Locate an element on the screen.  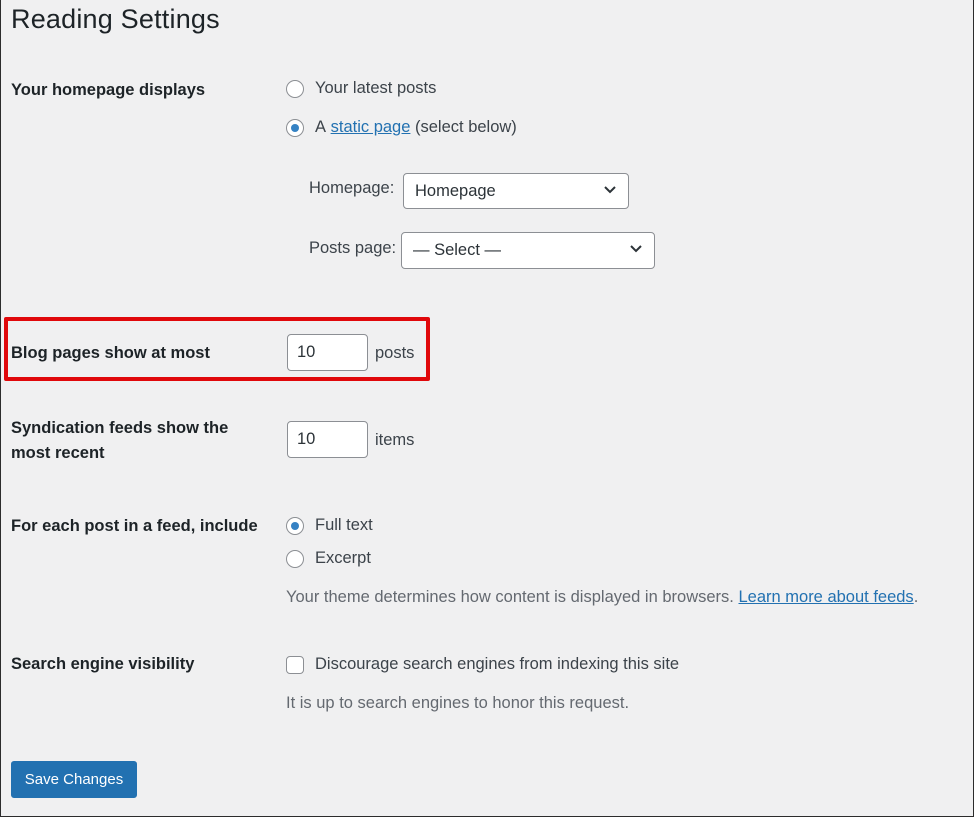
homepage-select-label: Homepage: is located at coordinates (352, 188).